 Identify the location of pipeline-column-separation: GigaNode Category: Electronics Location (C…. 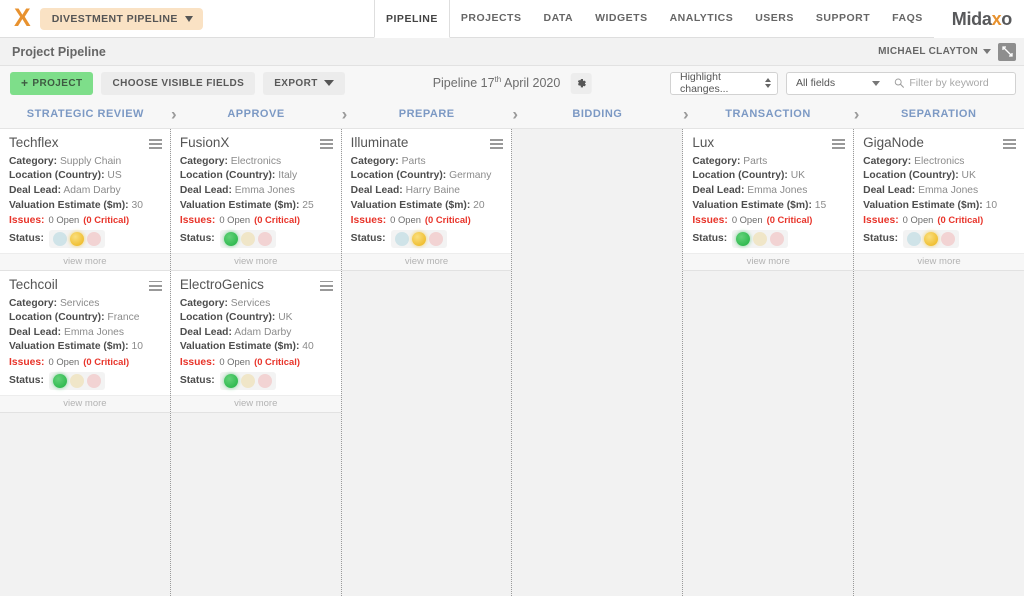
(939, 362).